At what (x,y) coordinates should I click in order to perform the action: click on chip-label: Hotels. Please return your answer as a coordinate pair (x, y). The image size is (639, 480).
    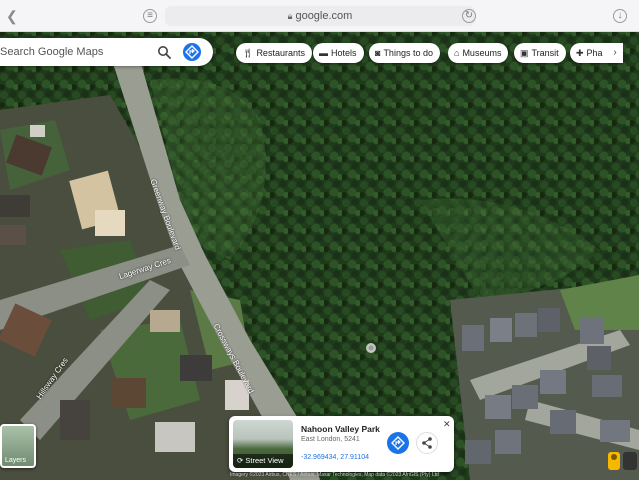
    Looking at the image, I should click on (344, 53).